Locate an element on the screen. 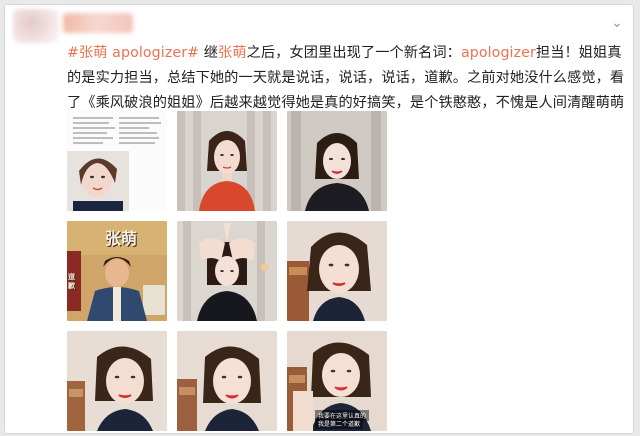 The image size is (640, 436). post-text-segment: 之后，女团里出现了一个新名词： is located at coordinates (353, 53).